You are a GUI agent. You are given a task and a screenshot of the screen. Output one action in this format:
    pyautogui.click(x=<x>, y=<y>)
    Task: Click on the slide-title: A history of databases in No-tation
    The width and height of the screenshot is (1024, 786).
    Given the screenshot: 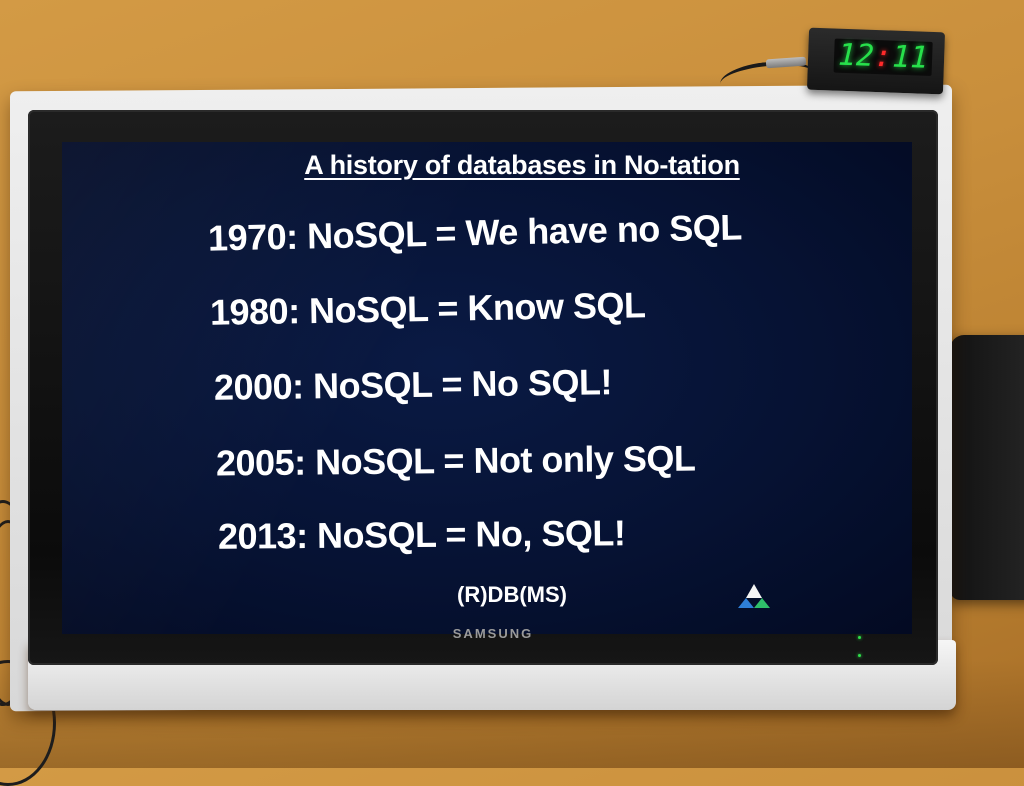 What is the action you would take?
    pyautogui.click(x=522, y=165)
    